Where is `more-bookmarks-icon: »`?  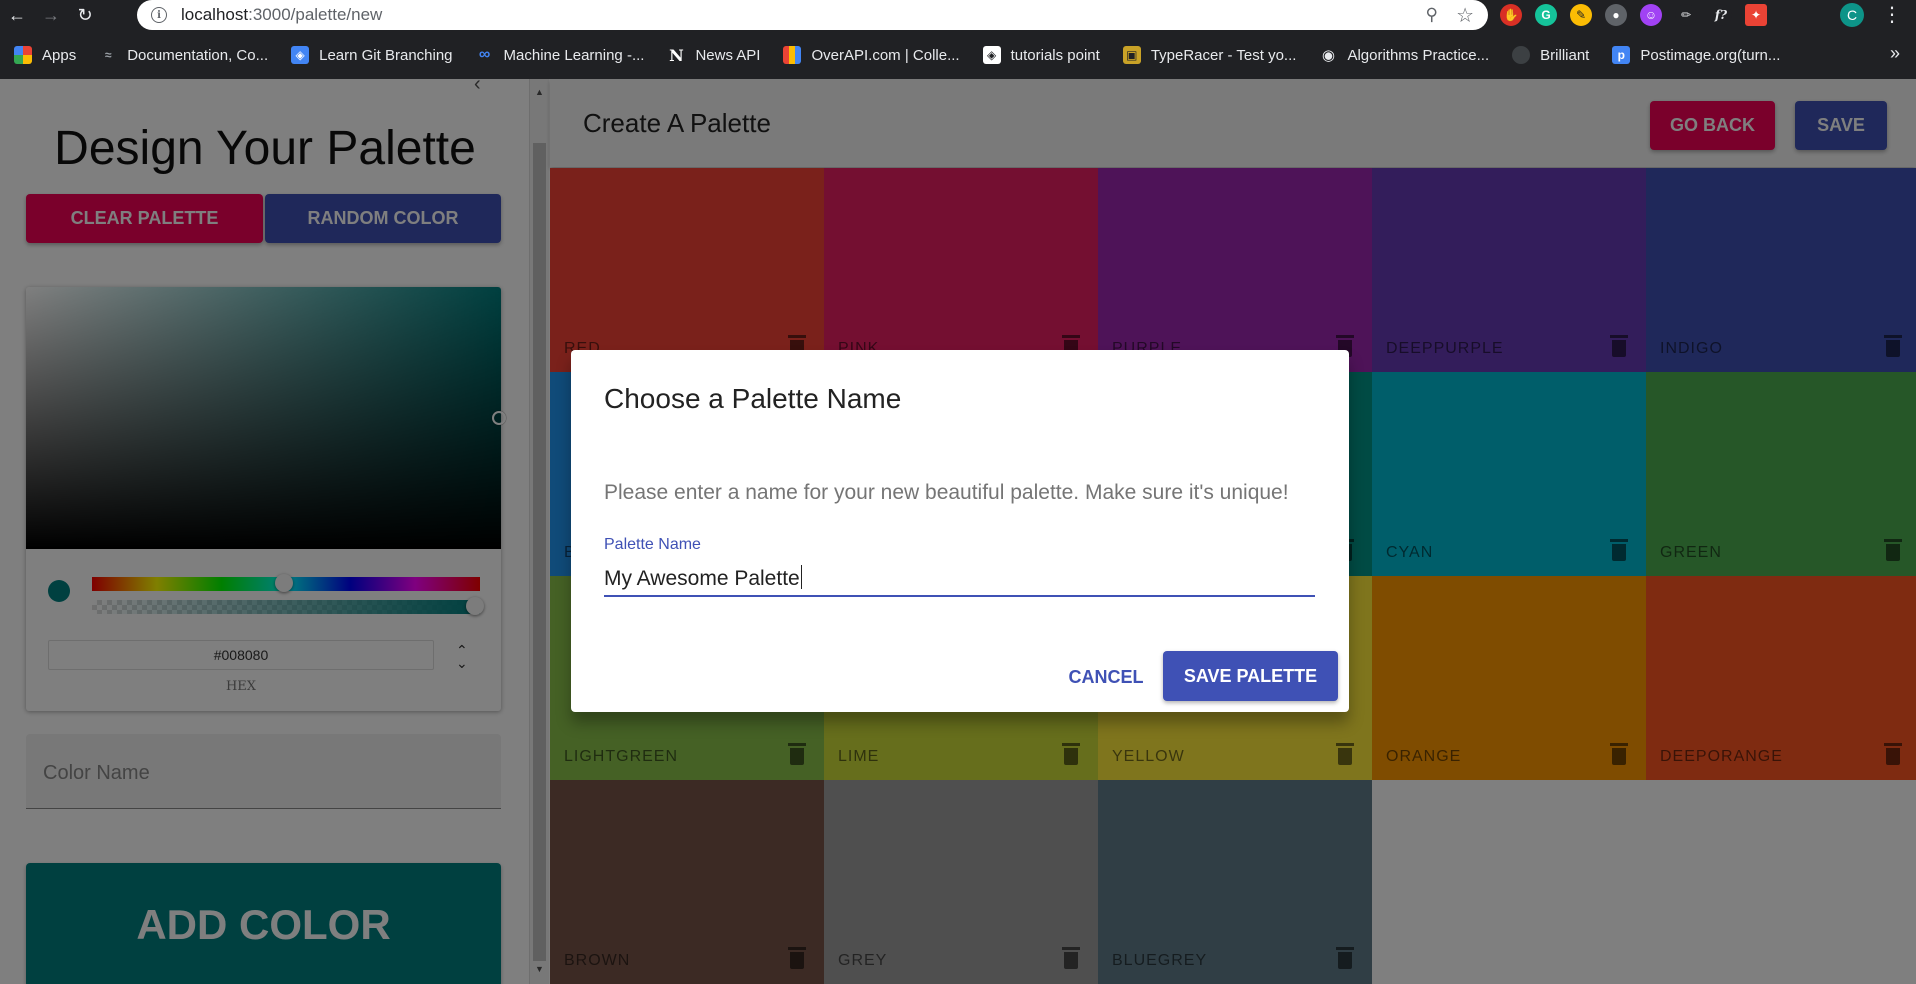 more-bookmarks-icon: » is located at coordinates (1895, 53).